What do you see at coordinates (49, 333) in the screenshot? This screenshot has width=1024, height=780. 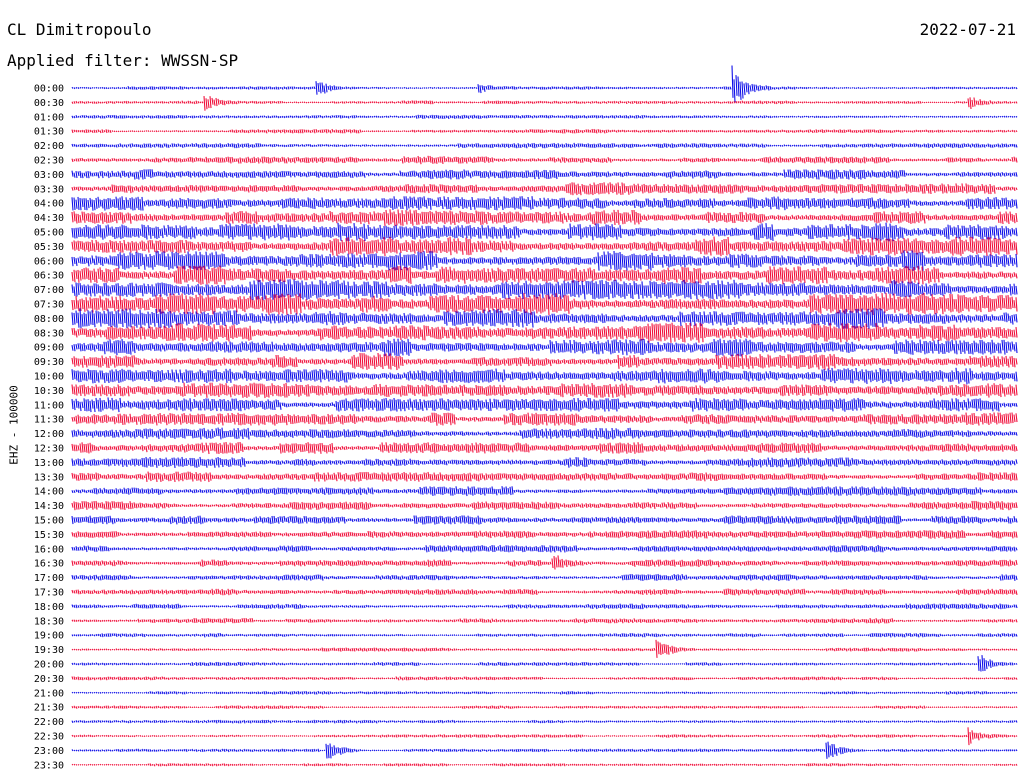 I see `row-label: 08:30` at bounding box center [49, 333].